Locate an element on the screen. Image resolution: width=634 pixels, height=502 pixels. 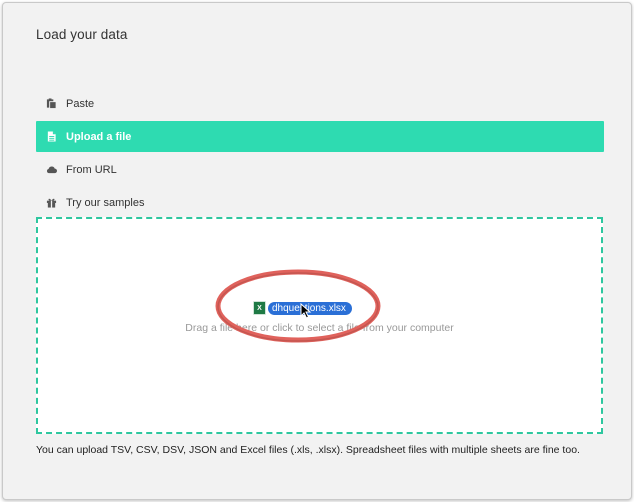
mouse-cursor-icon is located at coordinates (306, 311).